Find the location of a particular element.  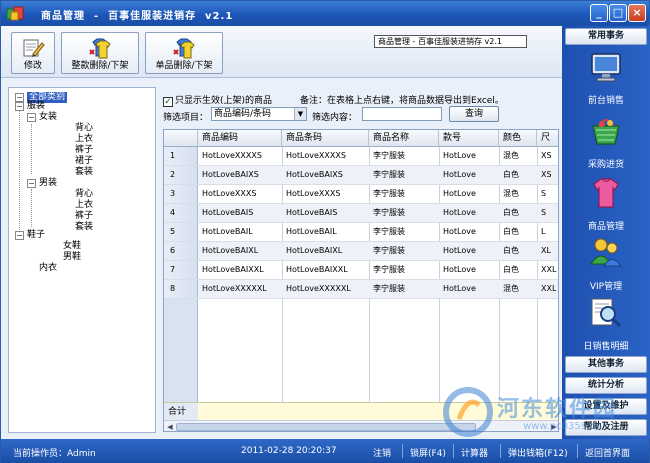

column-header: 商品名称 is located at coordinates (404, 138).